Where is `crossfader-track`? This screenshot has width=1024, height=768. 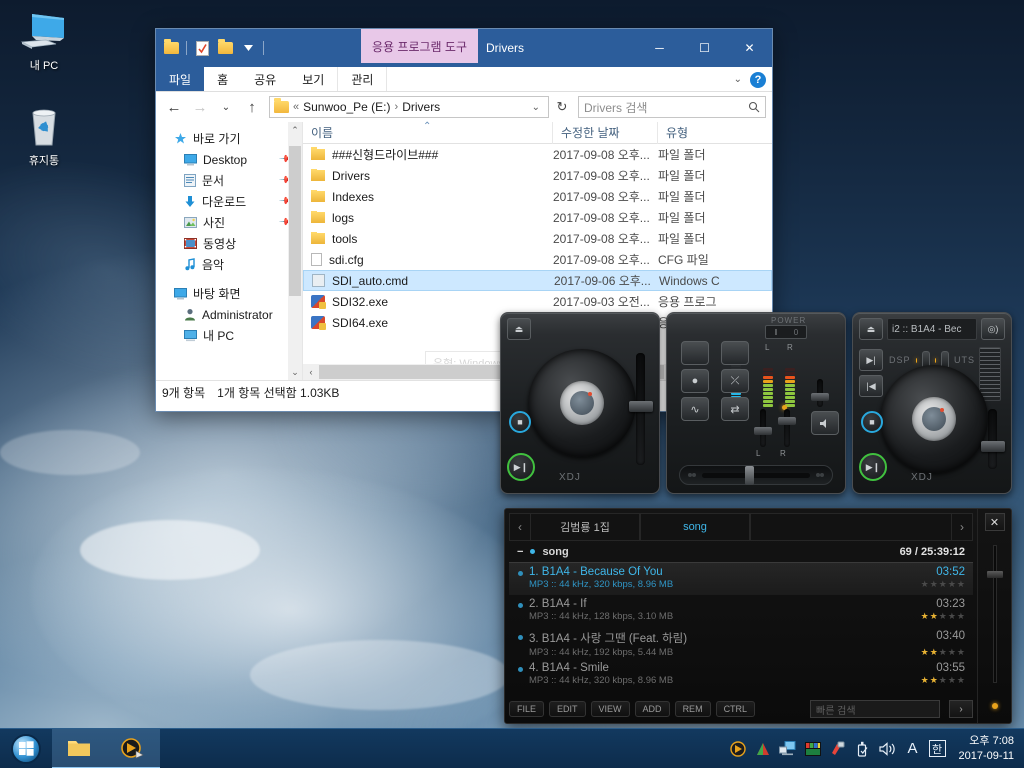 crossfader-track is located at coordinates (756, 475).